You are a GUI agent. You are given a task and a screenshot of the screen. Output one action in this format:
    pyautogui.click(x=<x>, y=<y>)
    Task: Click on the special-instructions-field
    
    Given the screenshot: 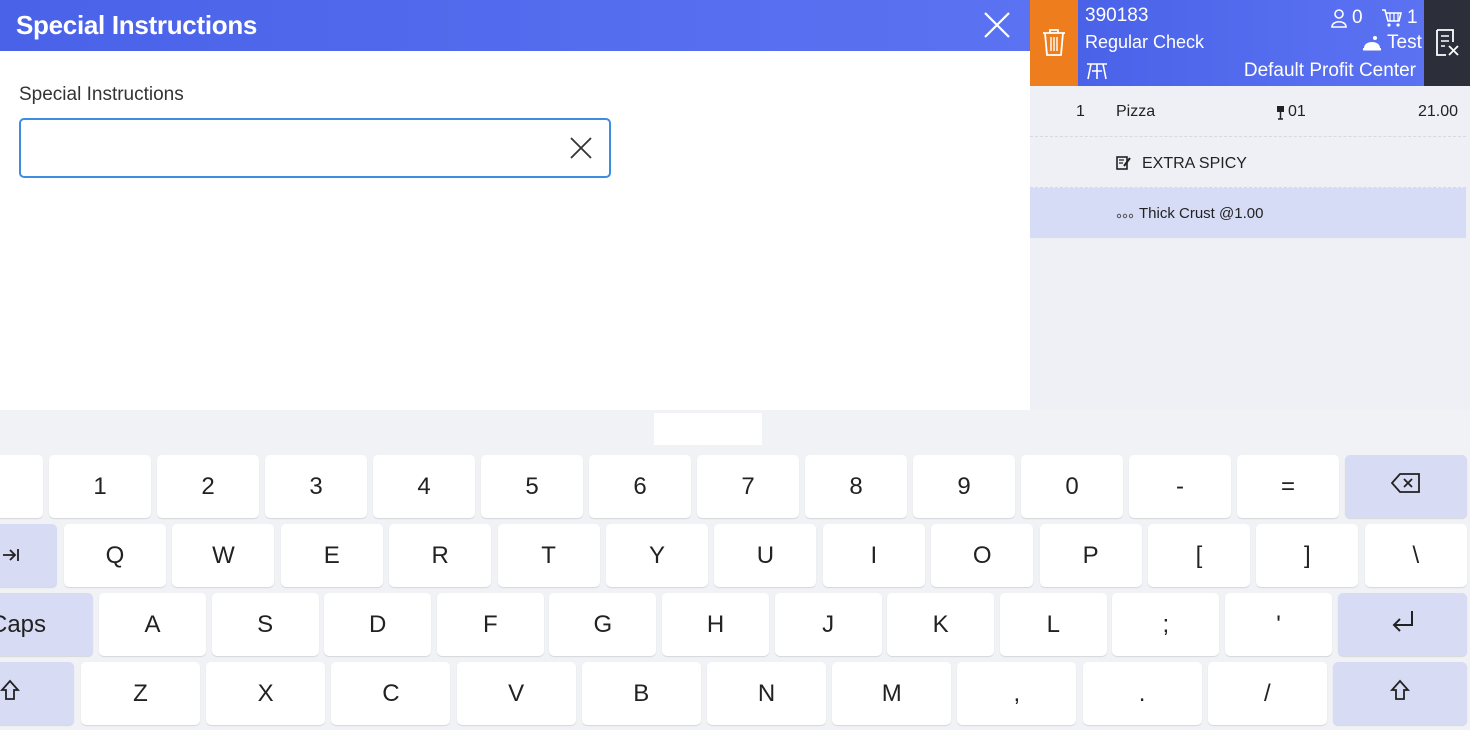 What is the action you would take?
    pyautogui.click(x=315, y=148)
    